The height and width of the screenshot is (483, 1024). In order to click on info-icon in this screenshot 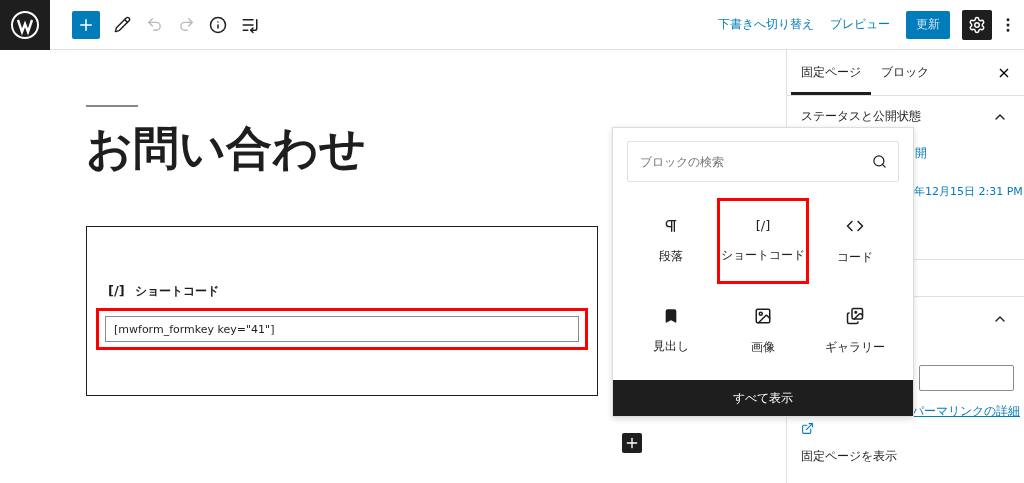, I will do `click(218, 24)`.